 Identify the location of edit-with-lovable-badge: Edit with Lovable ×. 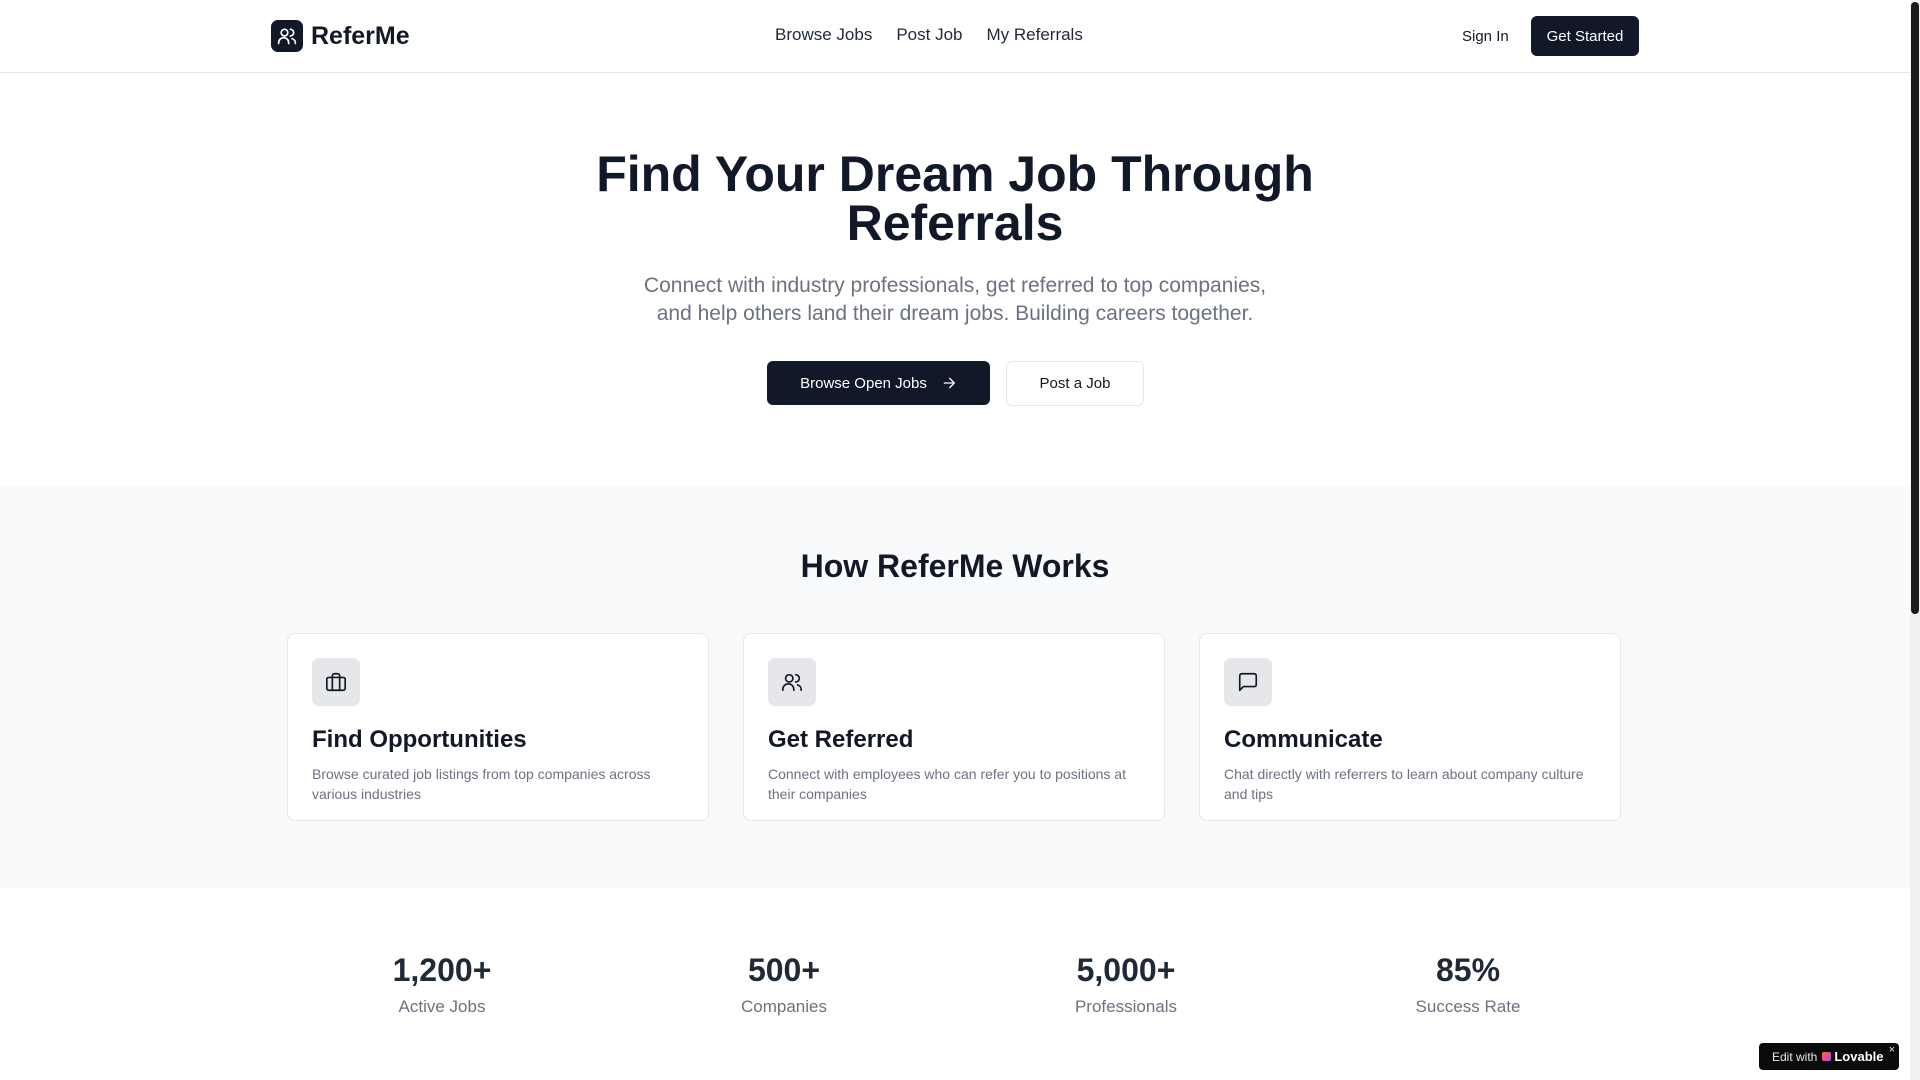
(1829, 1056).